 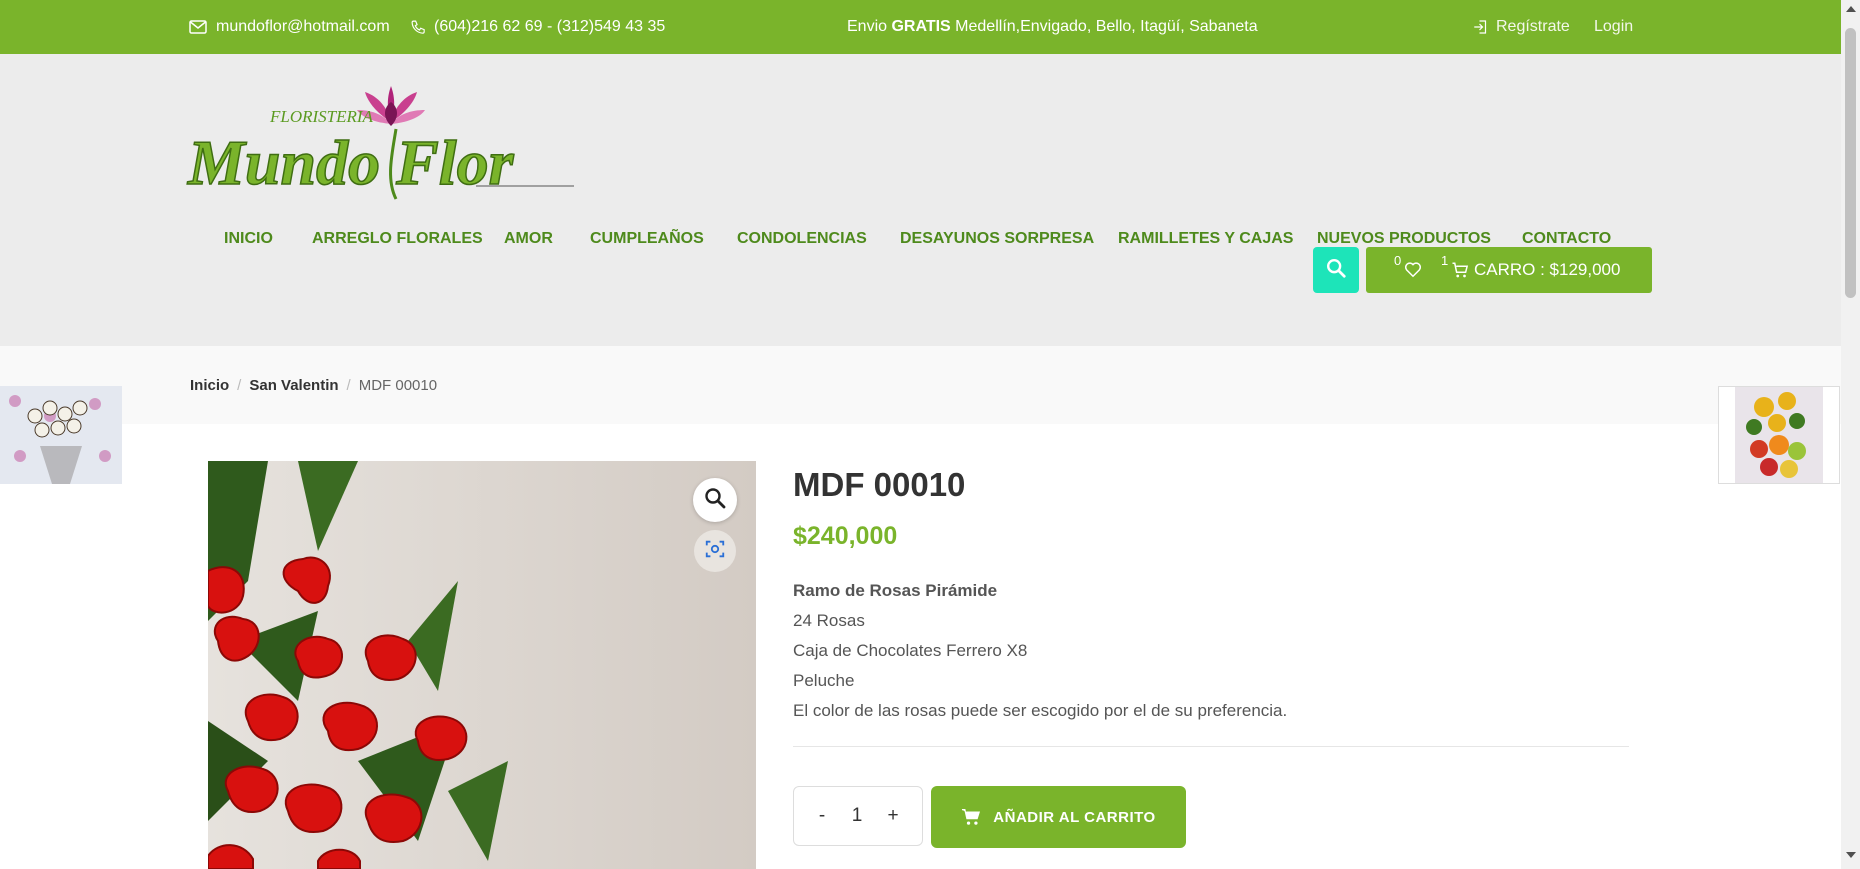 I want to click on breadcrumb-current: MDF 00010, so click(x=398, y=385).